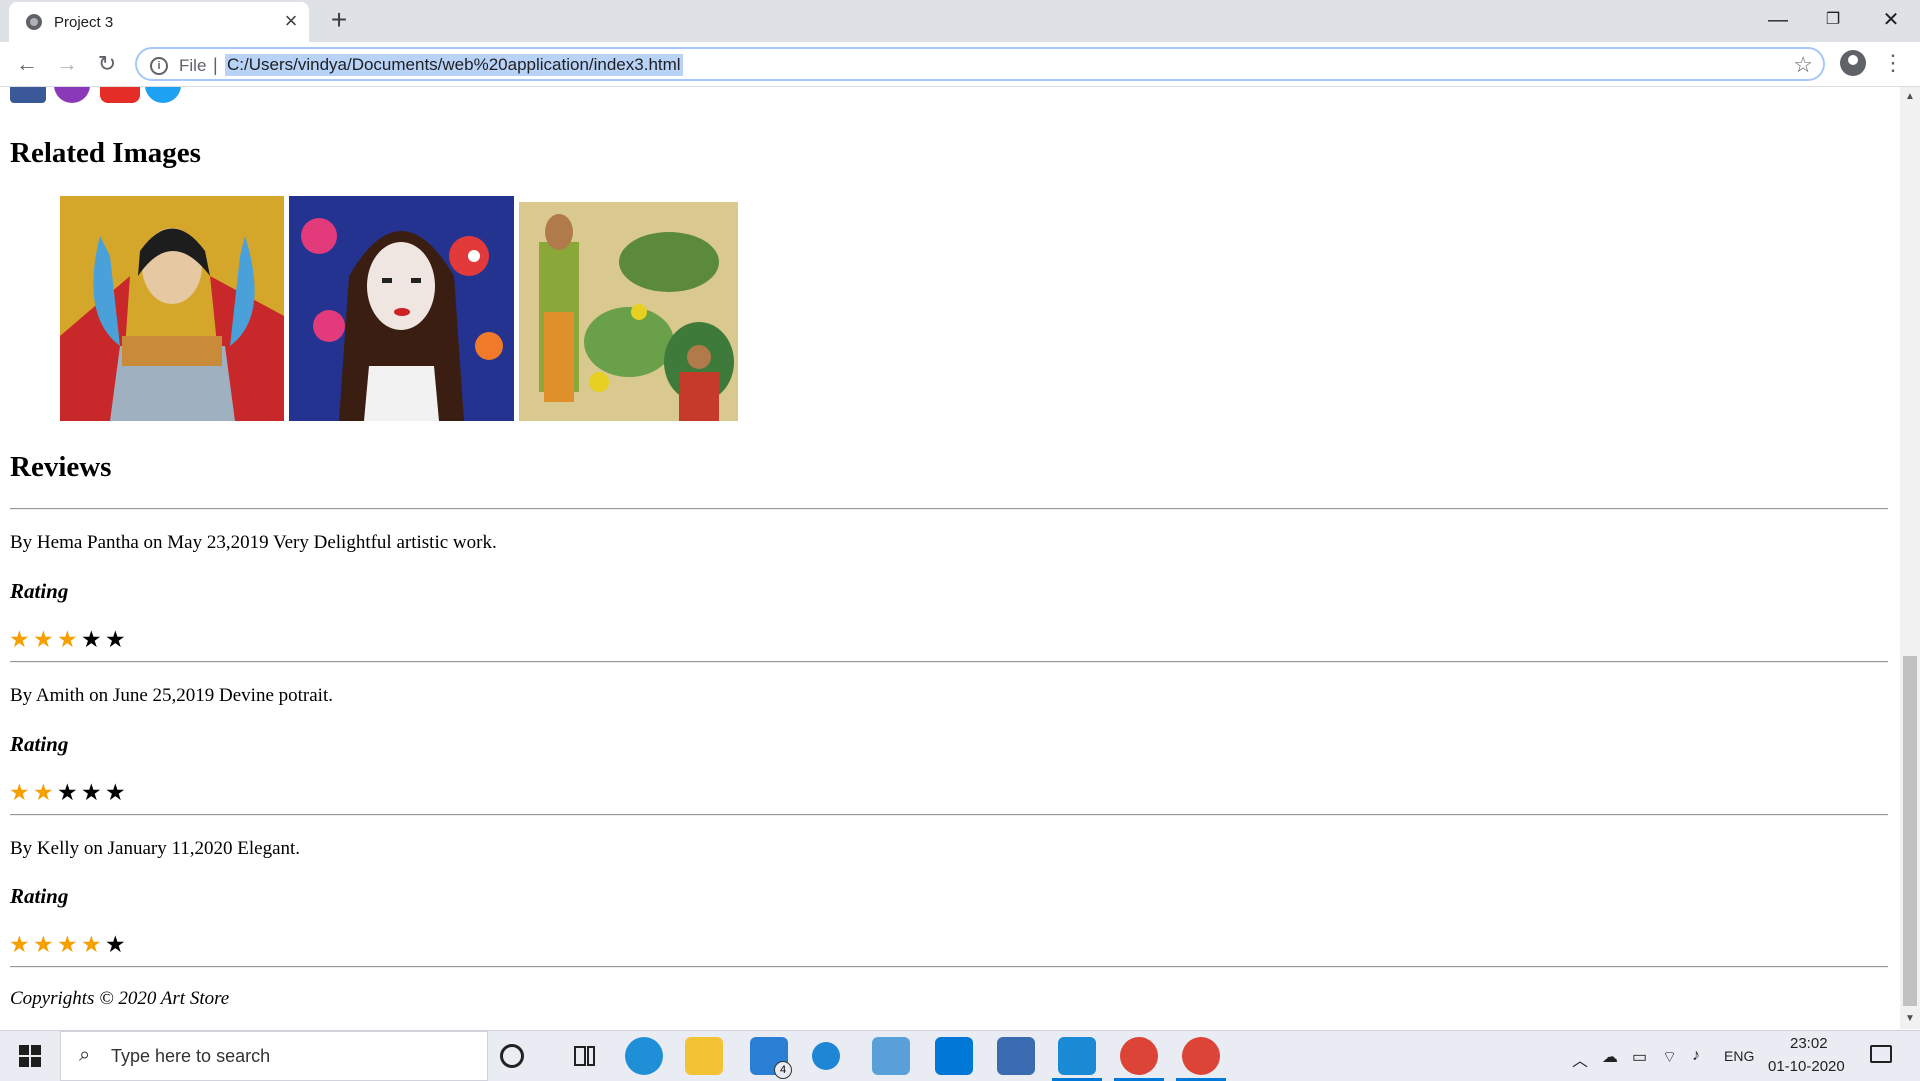 This screenshot has height=1081, width=1920. What do you see at coordinates (644, 1056) in the screenshot?
I see `edge-icon` at bounding box center [644, 1056].